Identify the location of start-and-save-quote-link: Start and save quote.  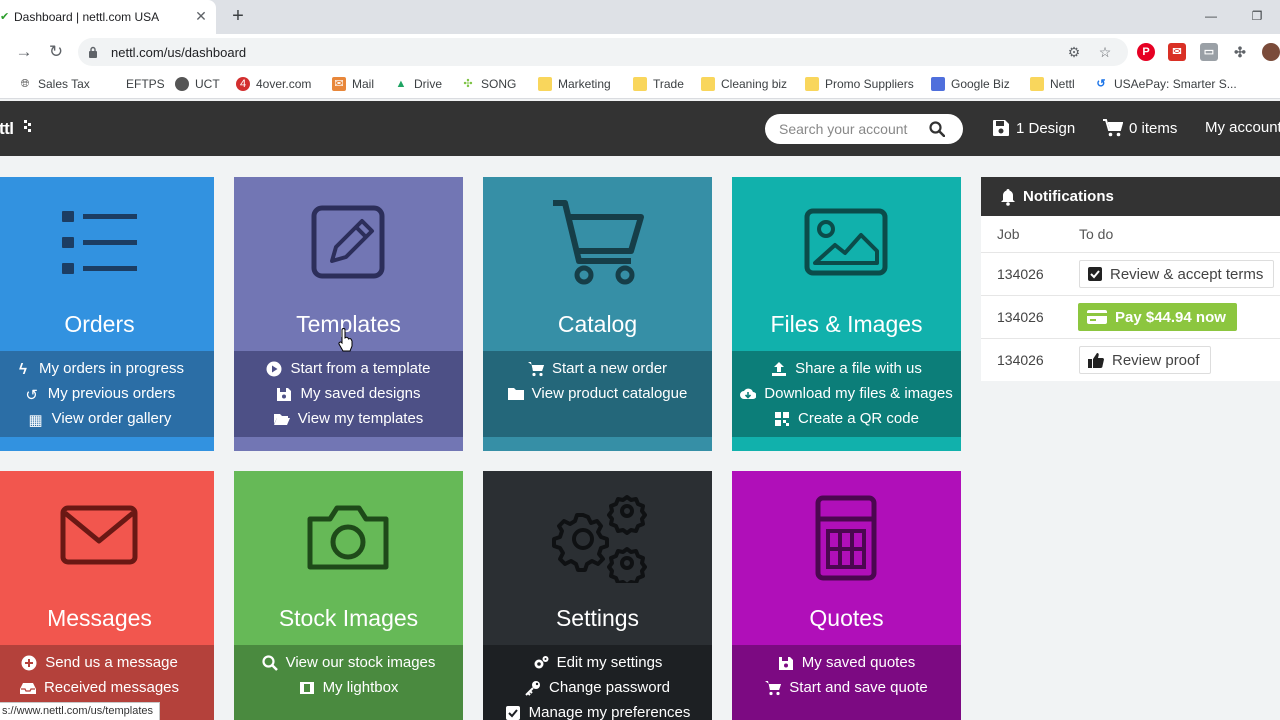
(846, 687).